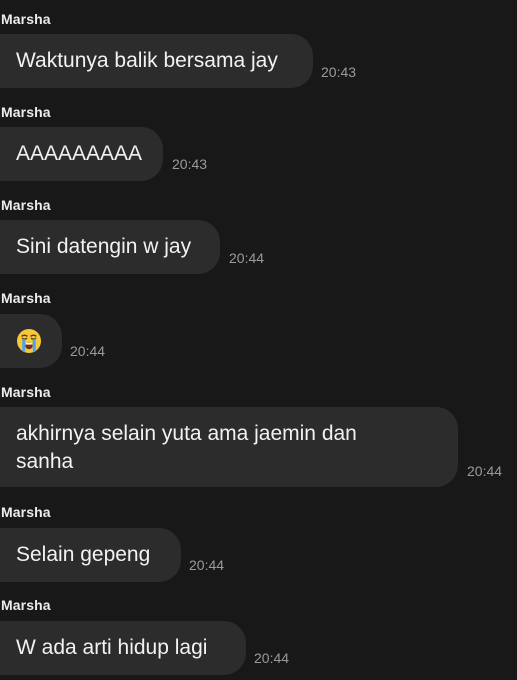  I want to click on message-bubble: Waktunya balik bersama jay, so click(156, 61).